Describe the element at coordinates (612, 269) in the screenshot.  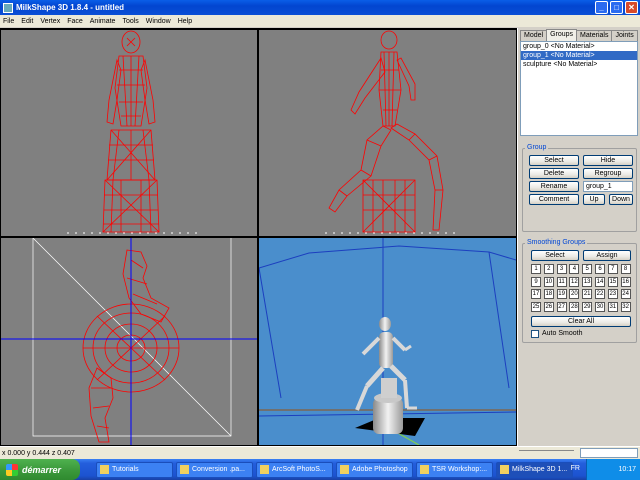
I see `smoothing-group-7-button: 7` at that location.